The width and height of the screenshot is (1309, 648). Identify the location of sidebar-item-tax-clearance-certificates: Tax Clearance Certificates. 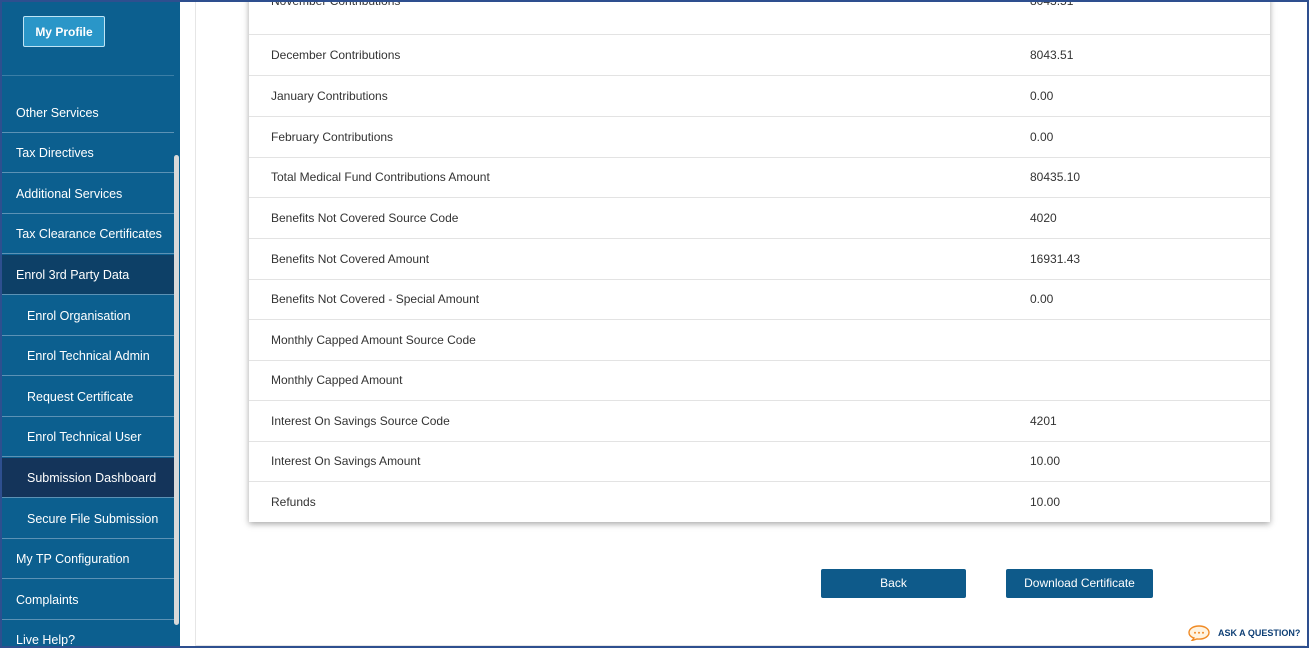
(88, 234).